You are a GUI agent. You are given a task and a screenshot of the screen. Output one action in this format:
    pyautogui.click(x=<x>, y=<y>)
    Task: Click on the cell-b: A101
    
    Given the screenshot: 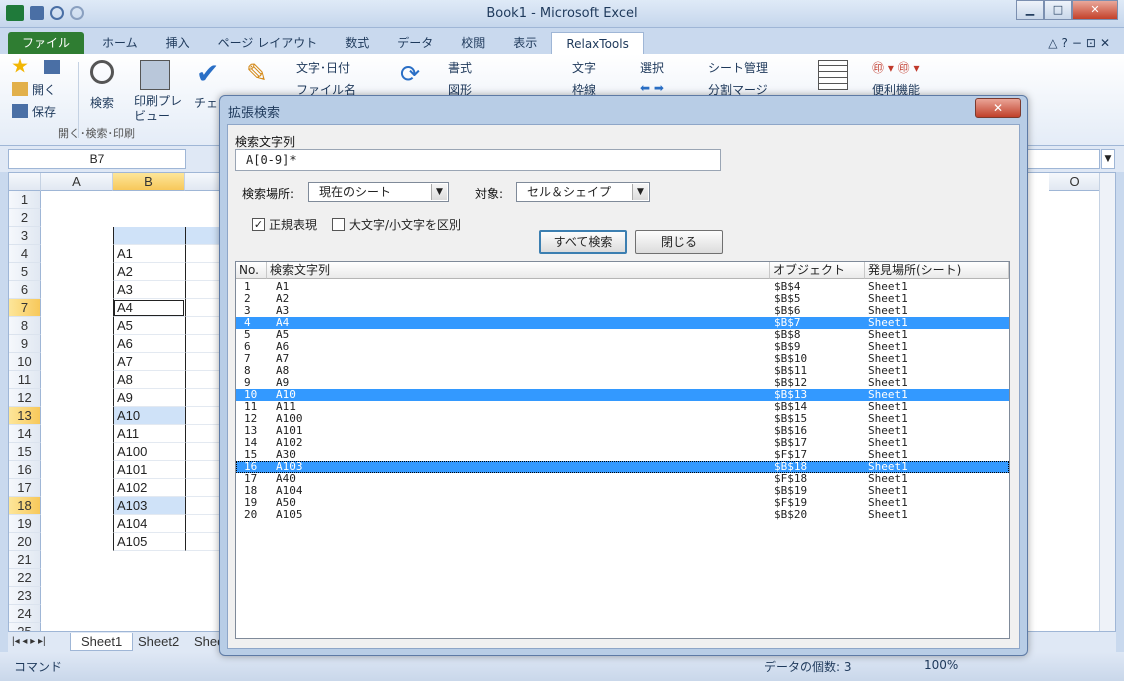 What is the action you would take?
    pyautogui.click(x=149, y=470)
    